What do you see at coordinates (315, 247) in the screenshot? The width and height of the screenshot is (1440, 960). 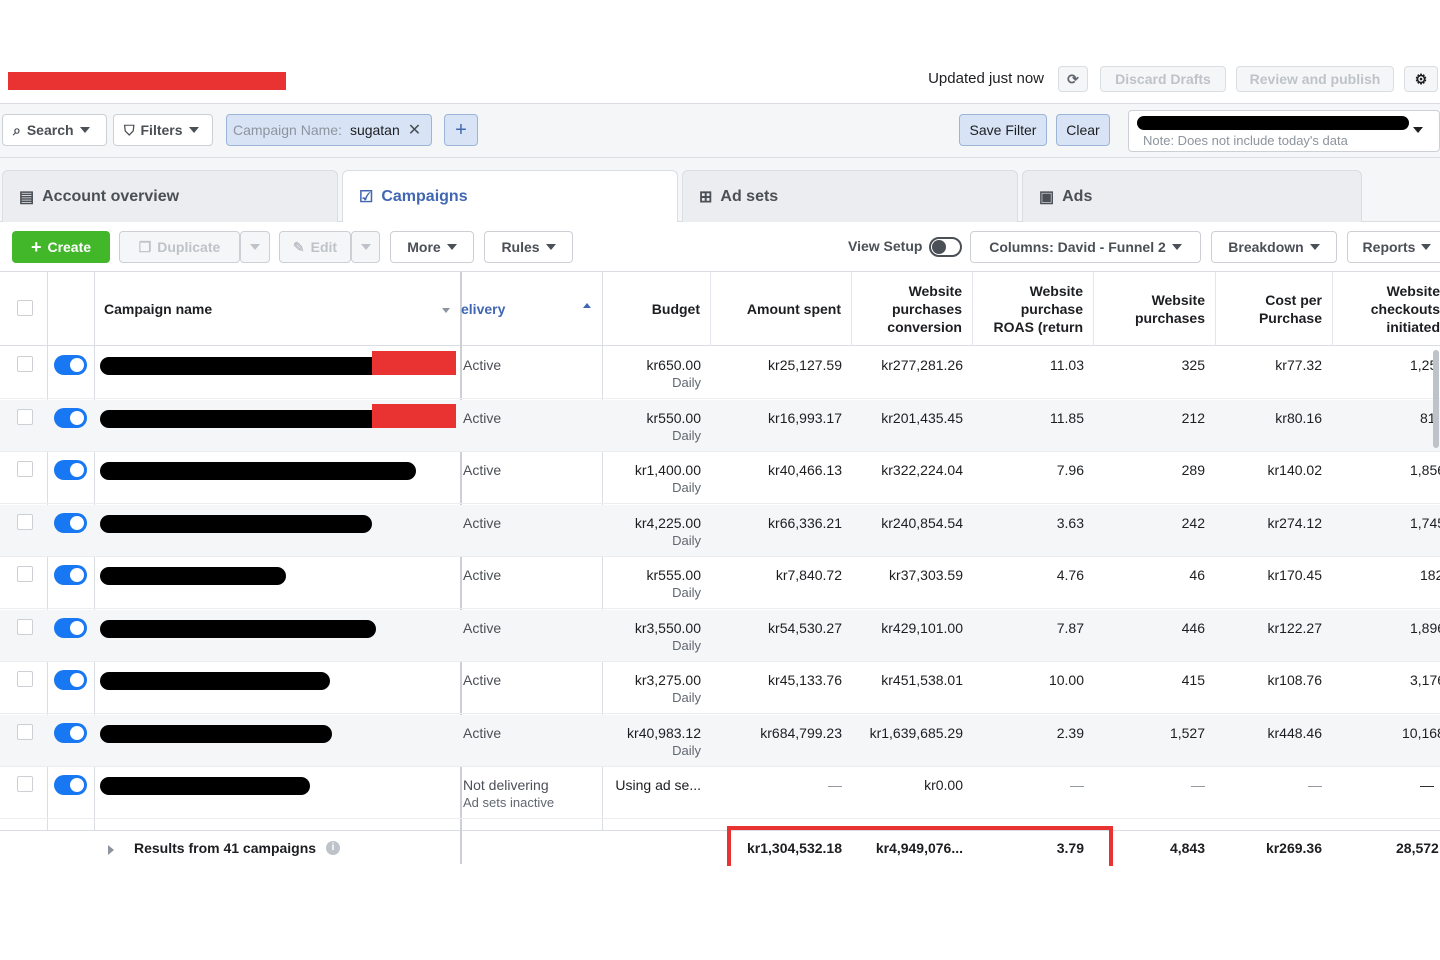 I see `edit-button: ✎ Edit` at bounding box center [315, 247].